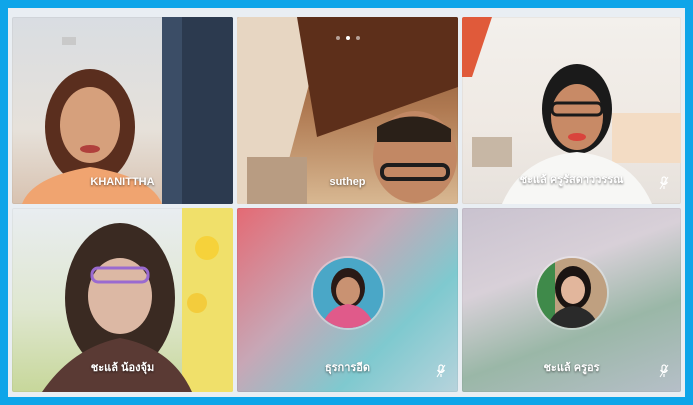 Image resolution: width=693 pixels, height=405 pixels. Describe the element at coordinates (347, 110) in the screenshot. I see `participant-tile-suthep: suthep` at that location.